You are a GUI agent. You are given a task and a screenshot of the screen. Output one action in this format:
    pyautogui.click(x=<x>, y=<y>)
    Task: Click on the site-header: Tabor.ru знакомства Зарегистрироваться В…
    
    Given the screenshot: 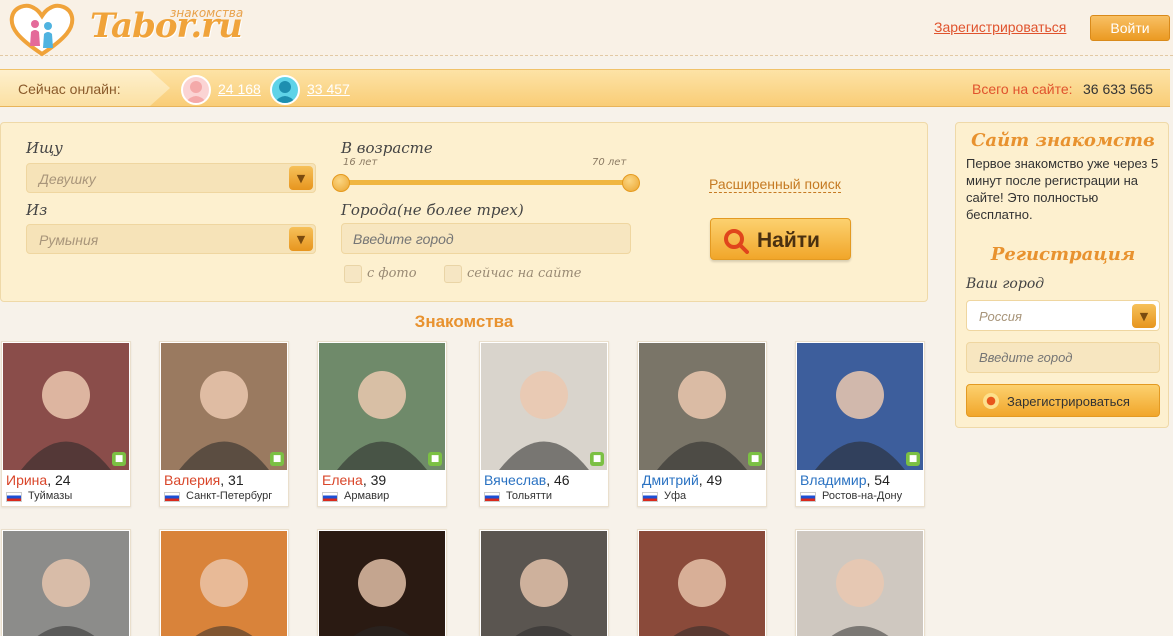 What is the action you would take?
    pyautogui.click(x=586, y=29)
    